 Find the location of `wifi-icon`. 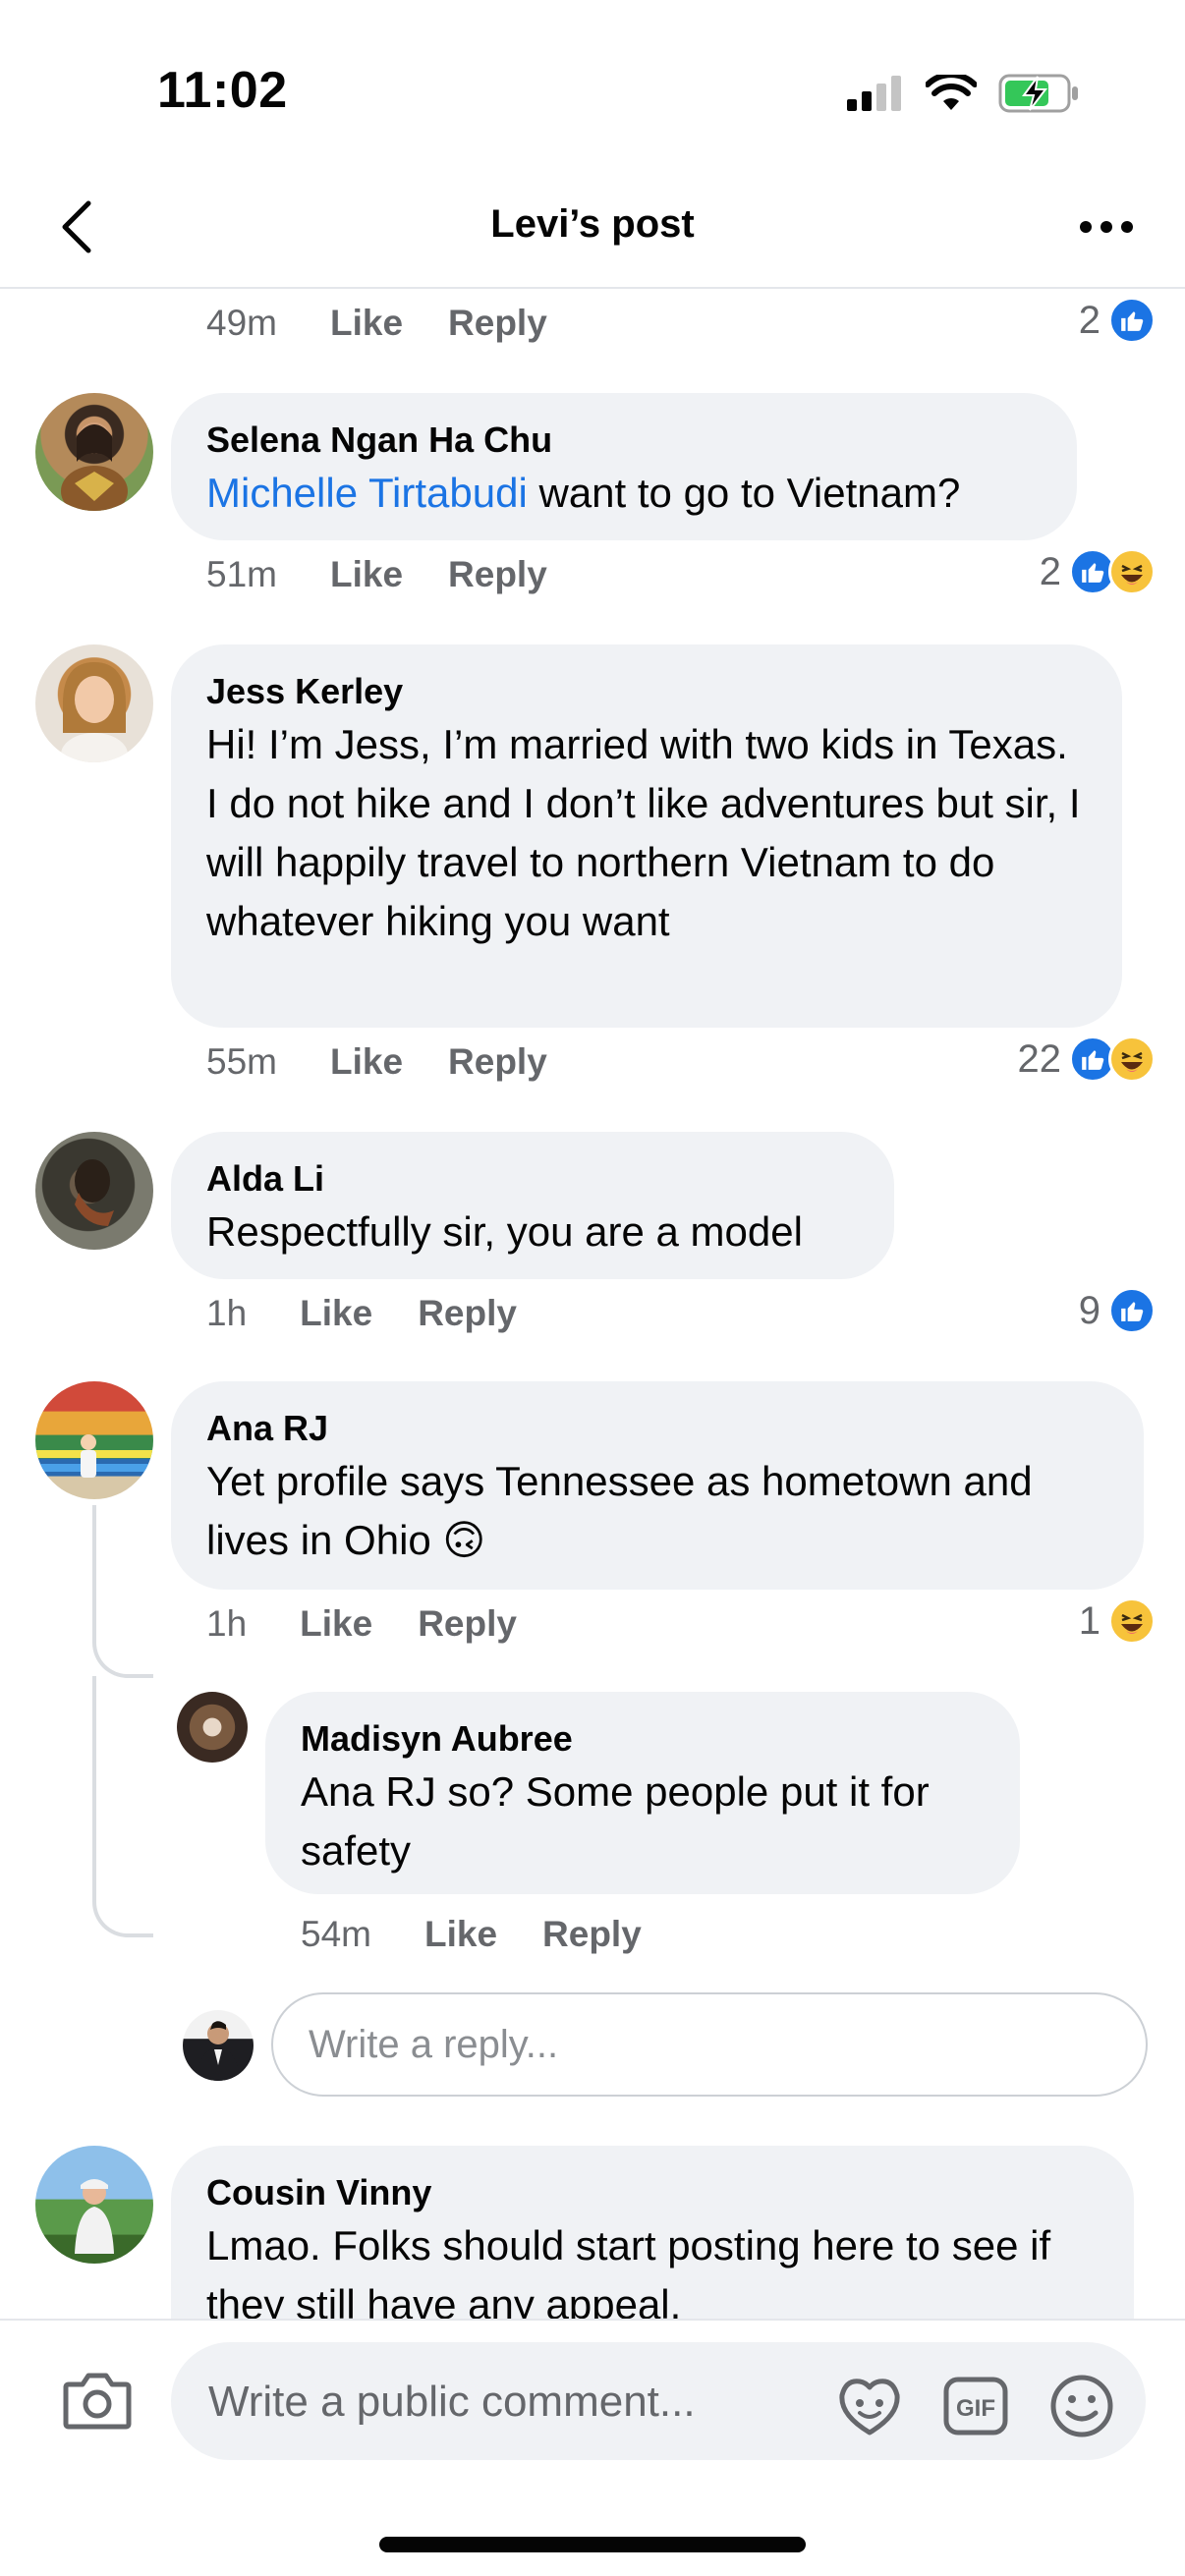

wifi-icon is located at coordinates (952, 92).